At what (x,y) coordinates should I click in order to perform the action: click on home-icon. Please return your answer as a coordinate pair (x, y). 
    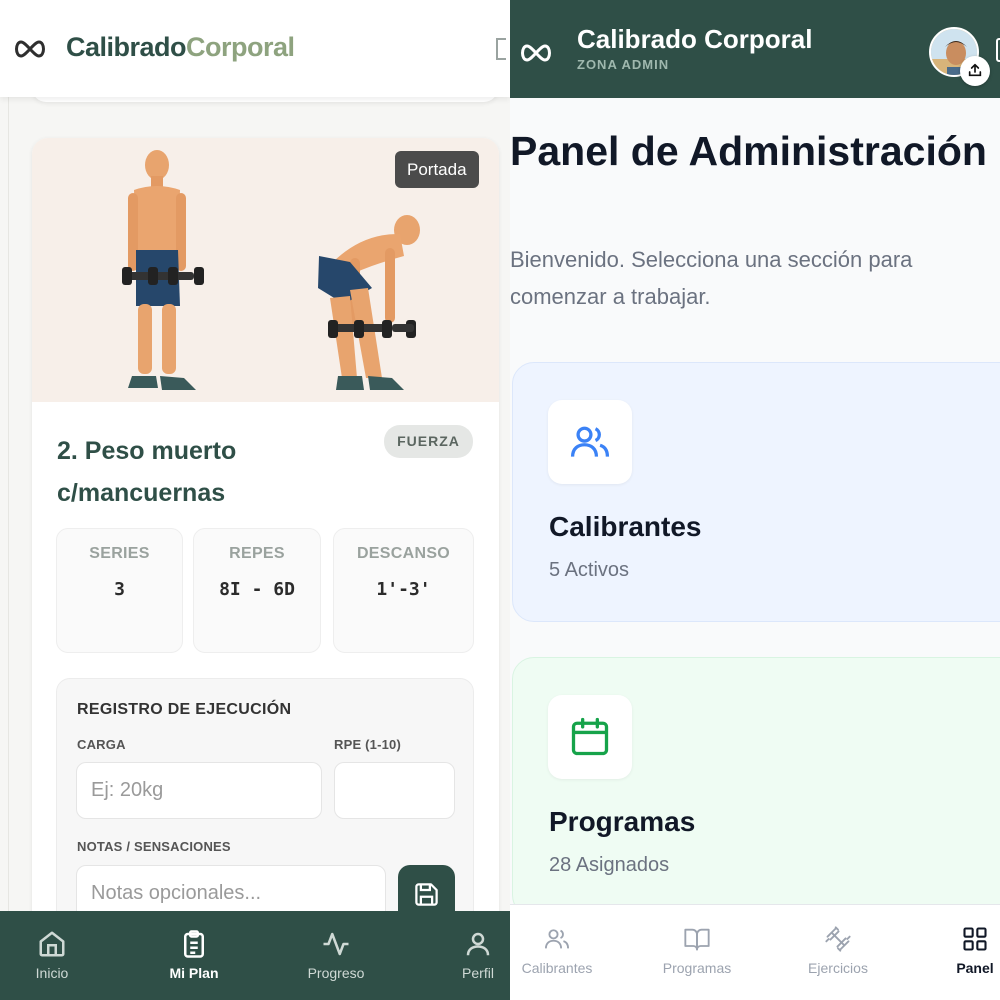
    Looking at the image, I should click on (52, 944).